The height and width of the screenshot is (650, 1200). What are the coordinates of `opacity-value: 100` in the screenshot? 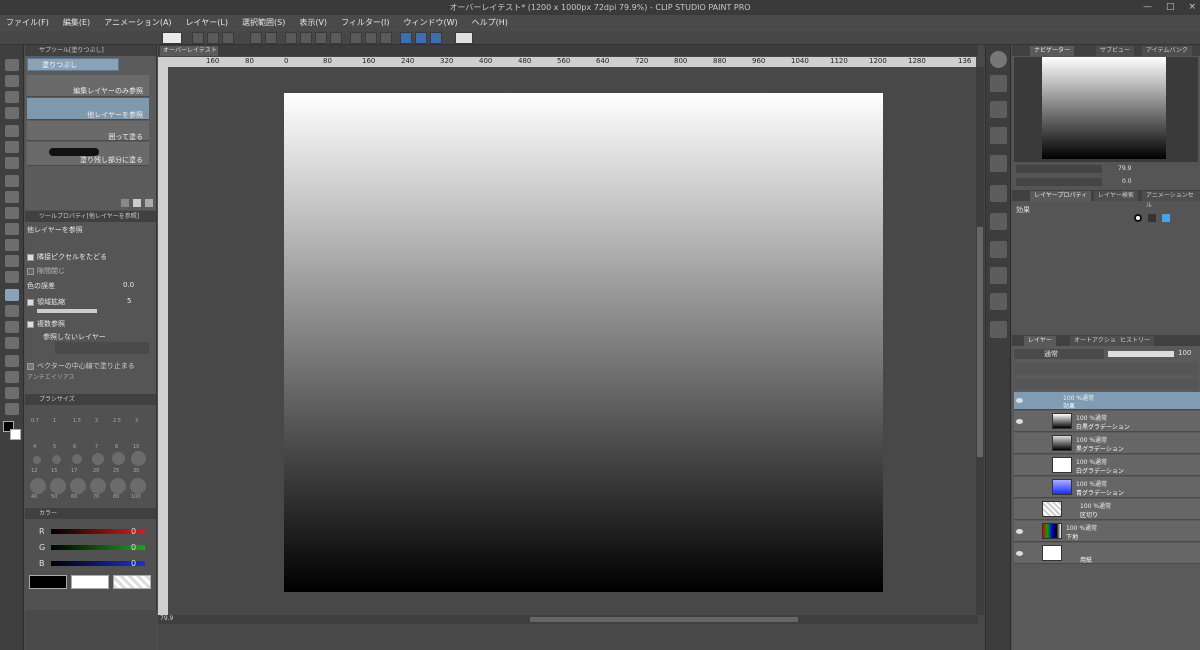 It's located at (1184, 353).